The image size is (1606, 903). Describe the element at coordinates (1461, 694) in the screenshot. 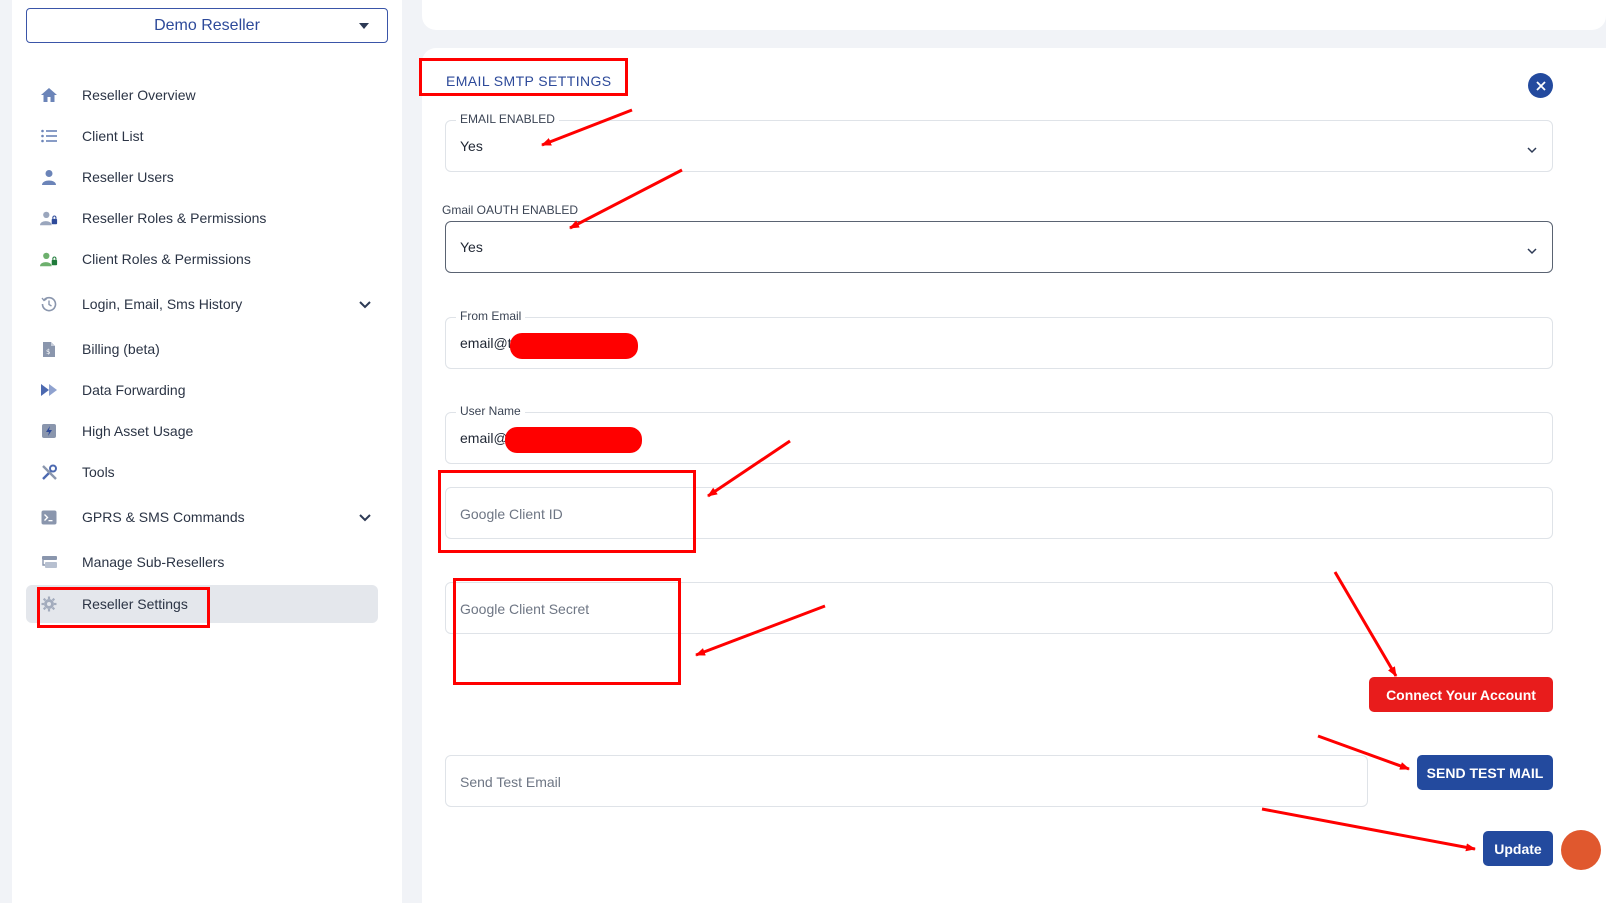

I see `connect-account-button: Connect Your Account` at that location.